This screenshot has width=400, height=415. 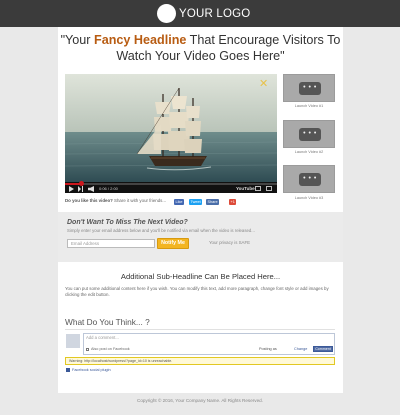 I want to click on facebook-like-button: Like, so click(x=179, y=202).